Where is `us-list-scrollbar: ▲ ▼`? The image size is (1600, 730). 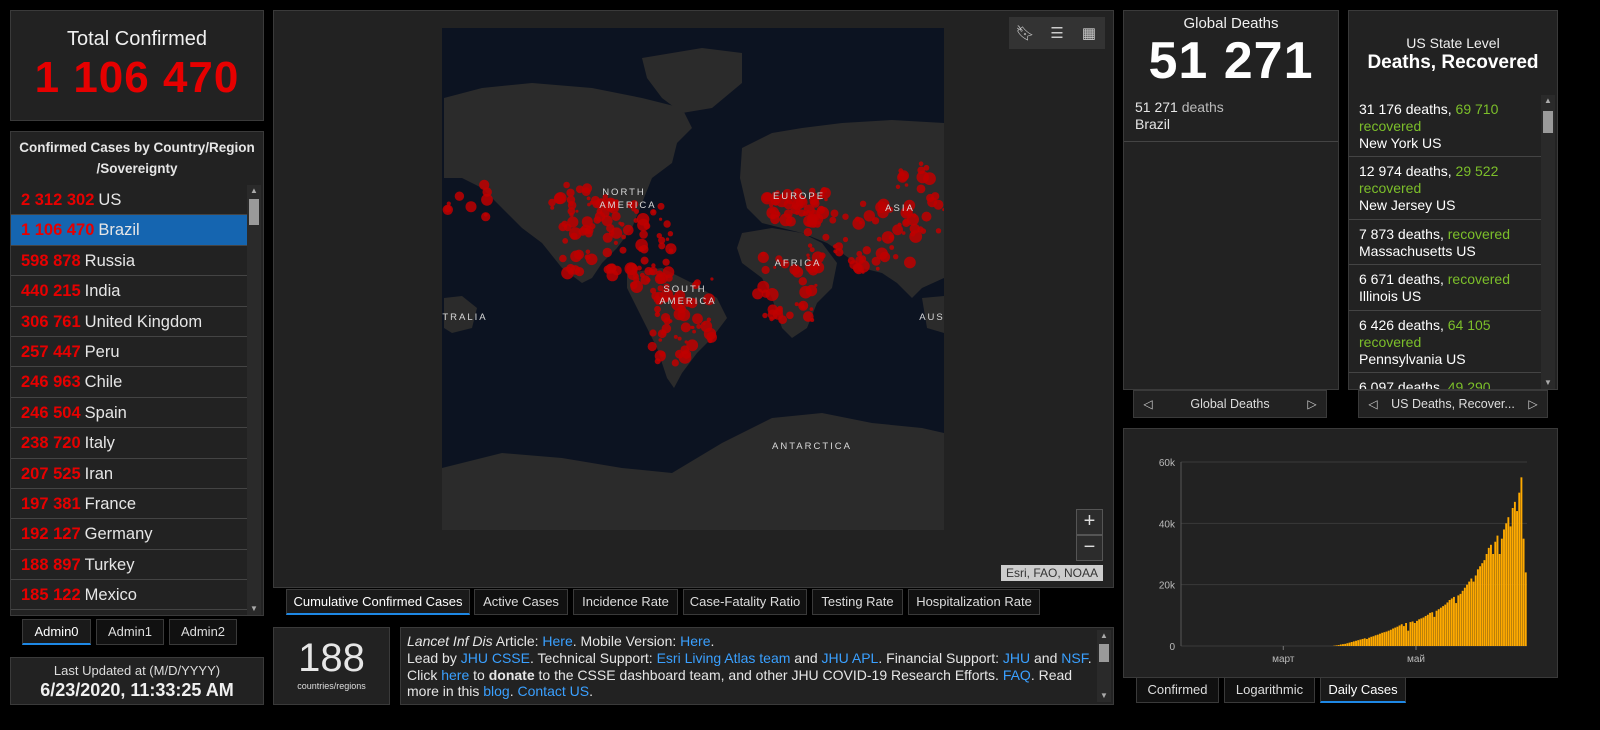
us-list-scrollbar: ▲ ▼ is located at coordinates (1548, 242).